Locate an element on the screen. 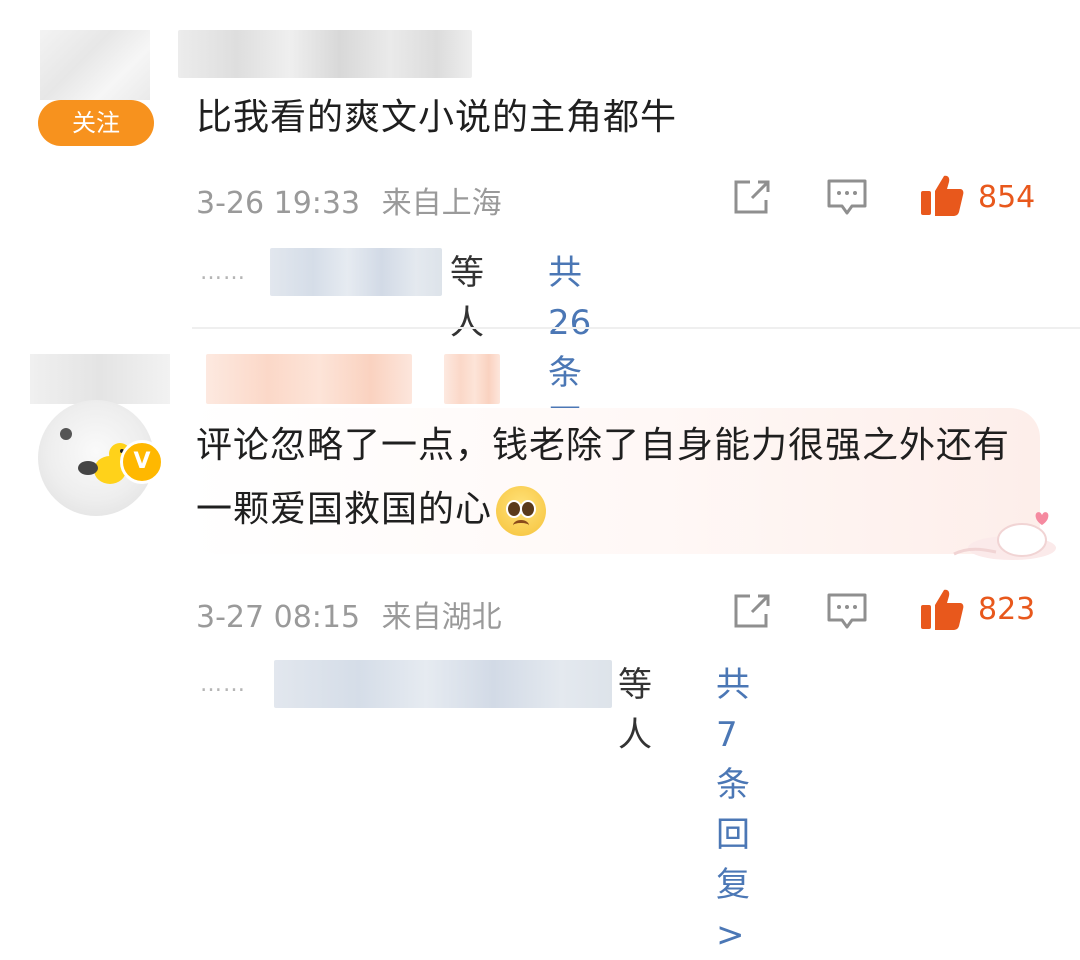 This screenshot has width=1080, height=960. comment-text-body: 评论忽略了一点，钱老除了自身能力很强之外还有一颗爱国救国的心 is located at coordinates (603, 477).